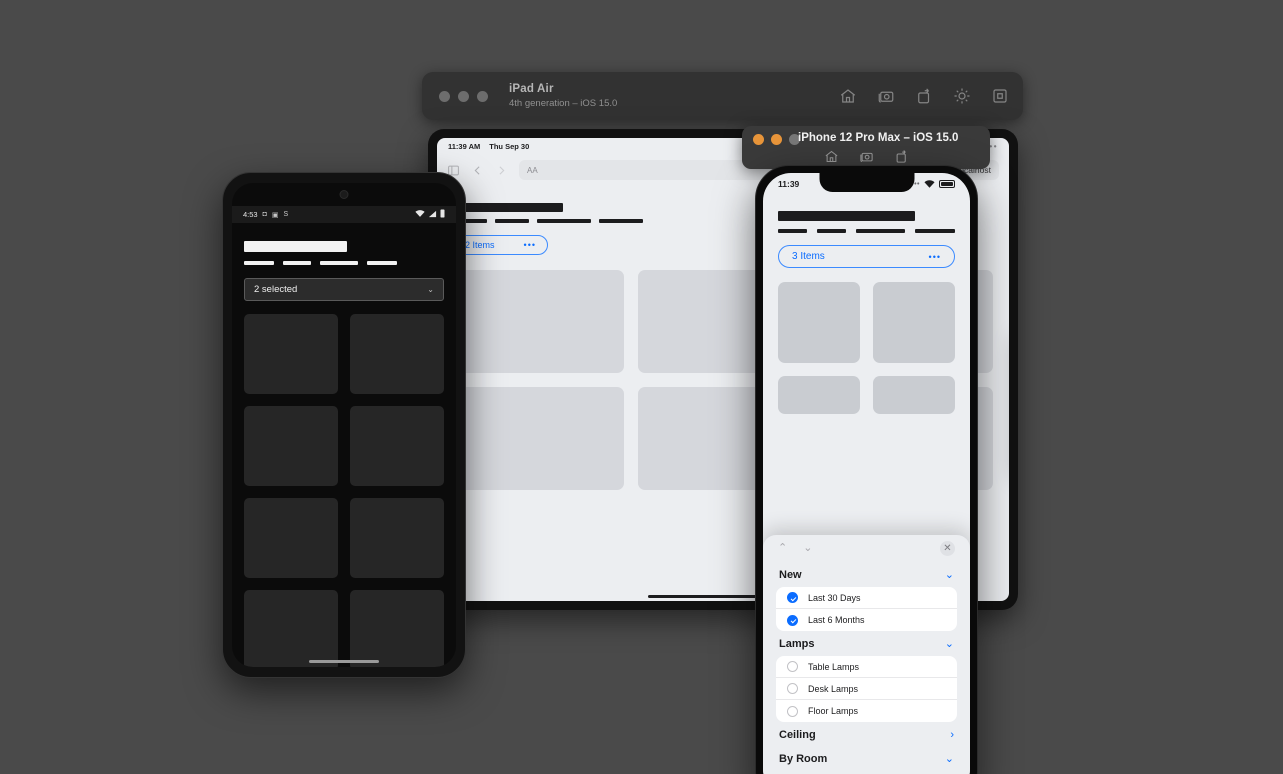 The width and height of the screenshot is (1283, 774). Describe the element at coordinates (866, 644) in the screenshot. I see `sheet-section-header: Lamps ⌄` at that location.